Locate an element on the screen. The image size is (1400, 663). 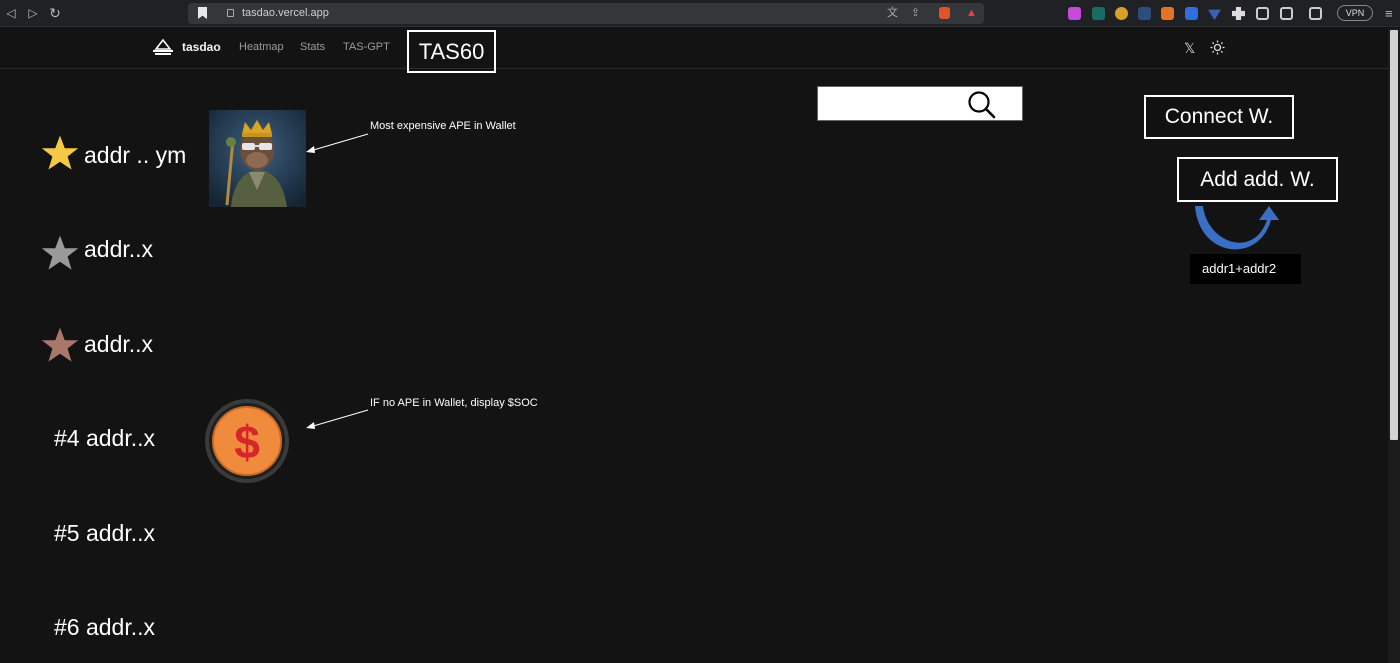
soc-annotation: IF no APE in Wallet, display $SOC is located at coordinates (454, 403).